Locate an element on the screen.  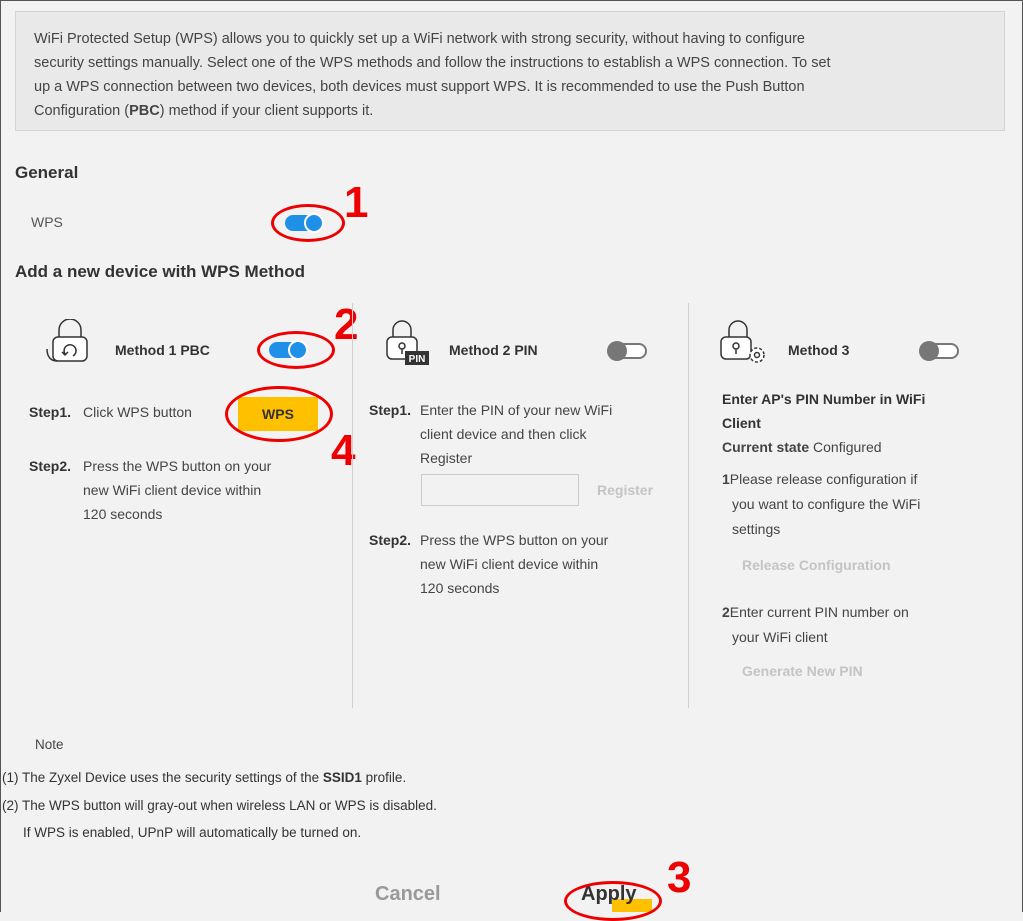
release-configuration-button: Release Configuration is located at coordinates (816, 565).